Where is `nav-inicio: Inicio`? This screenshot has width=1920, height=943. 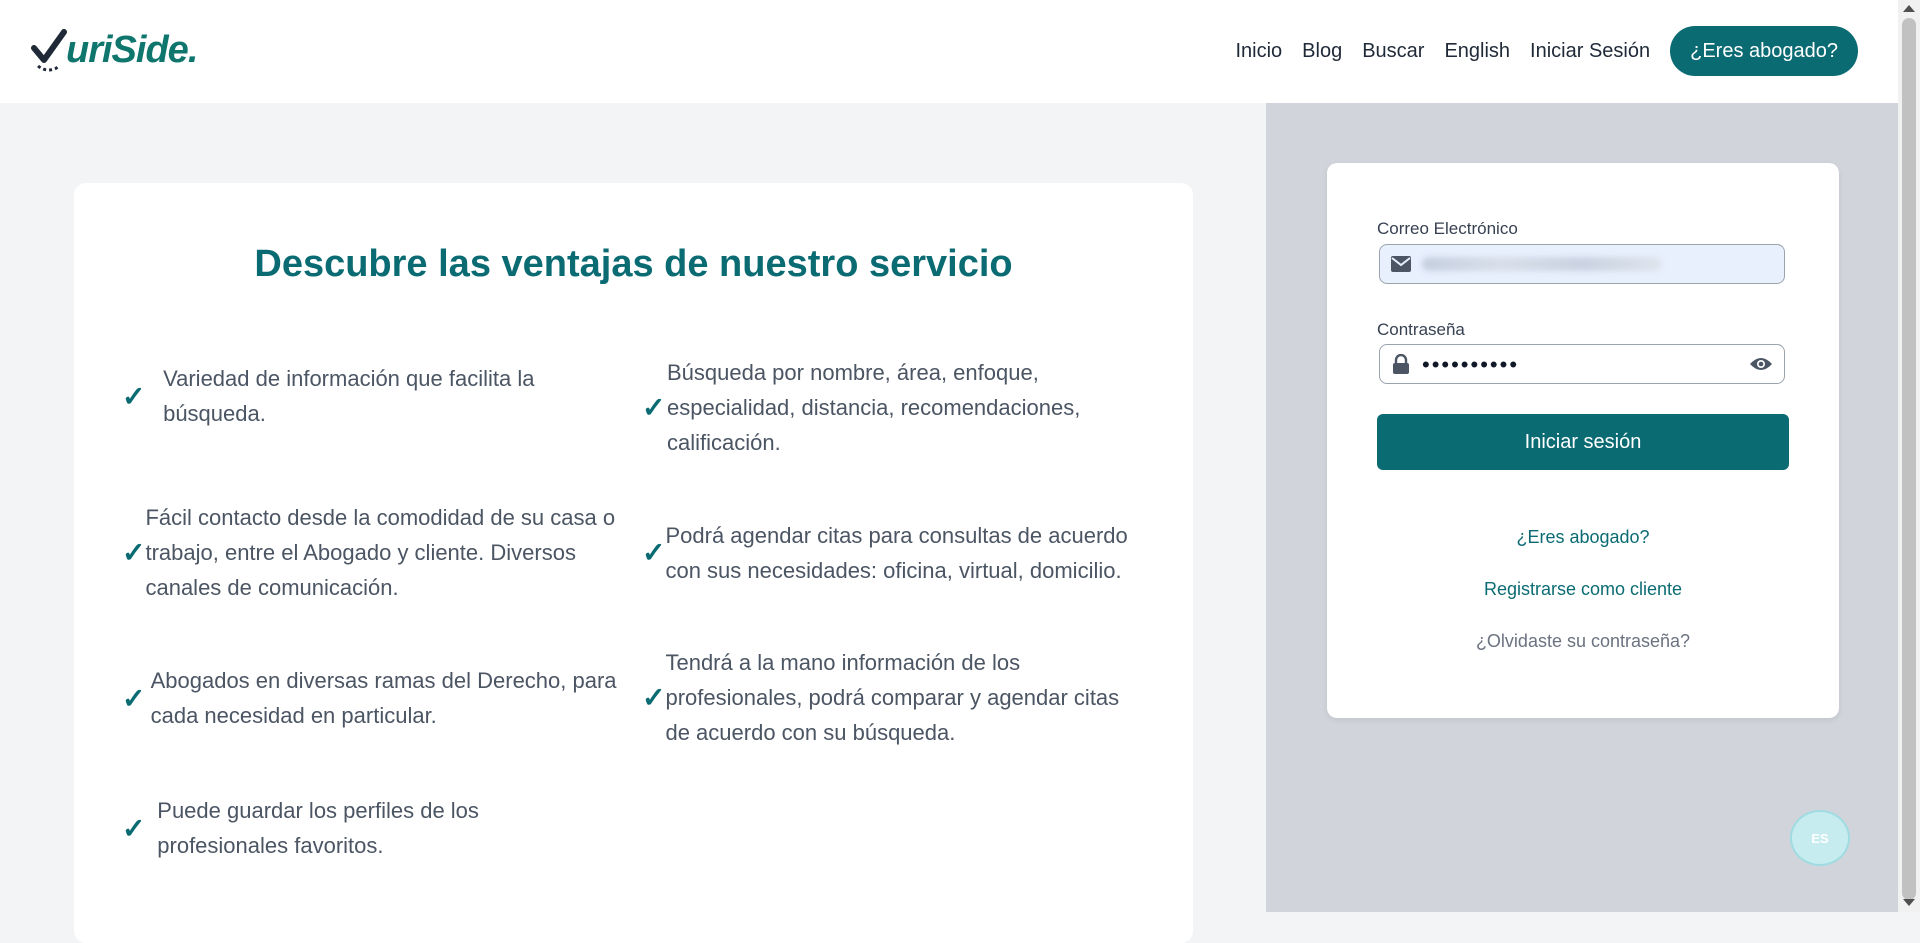
nav-inicio: Inicio is located at coordinates (1258, 51).